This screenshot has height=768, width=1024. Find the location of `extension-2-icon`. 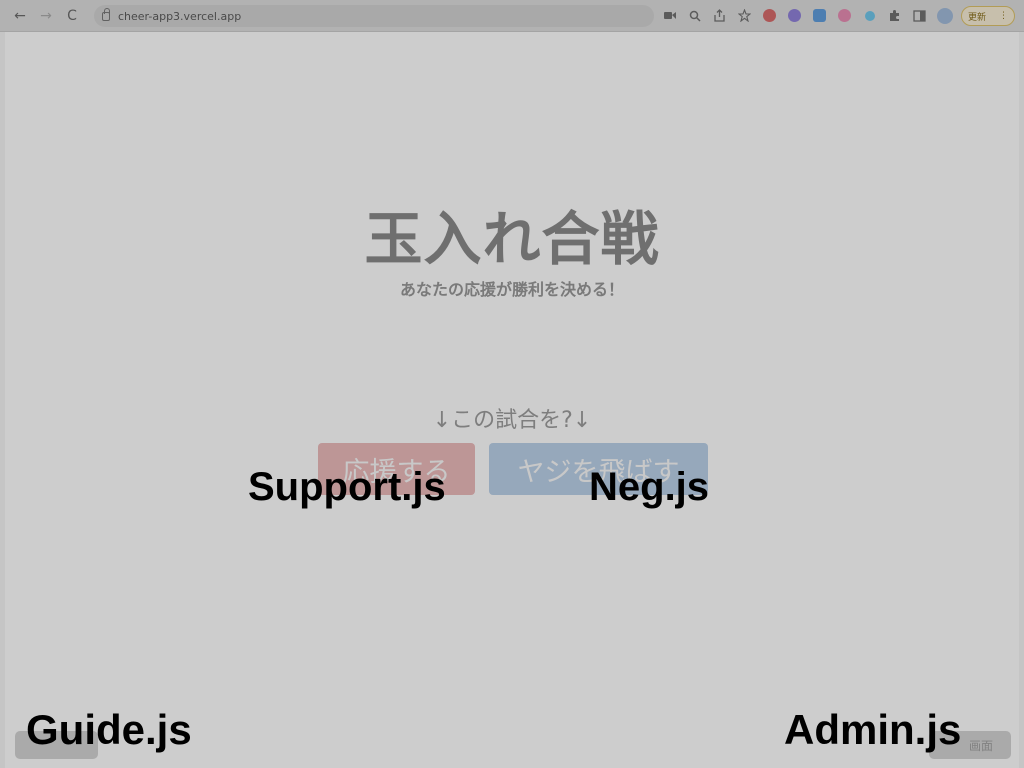

extension-2-icon is located at coordinates (794, 15).